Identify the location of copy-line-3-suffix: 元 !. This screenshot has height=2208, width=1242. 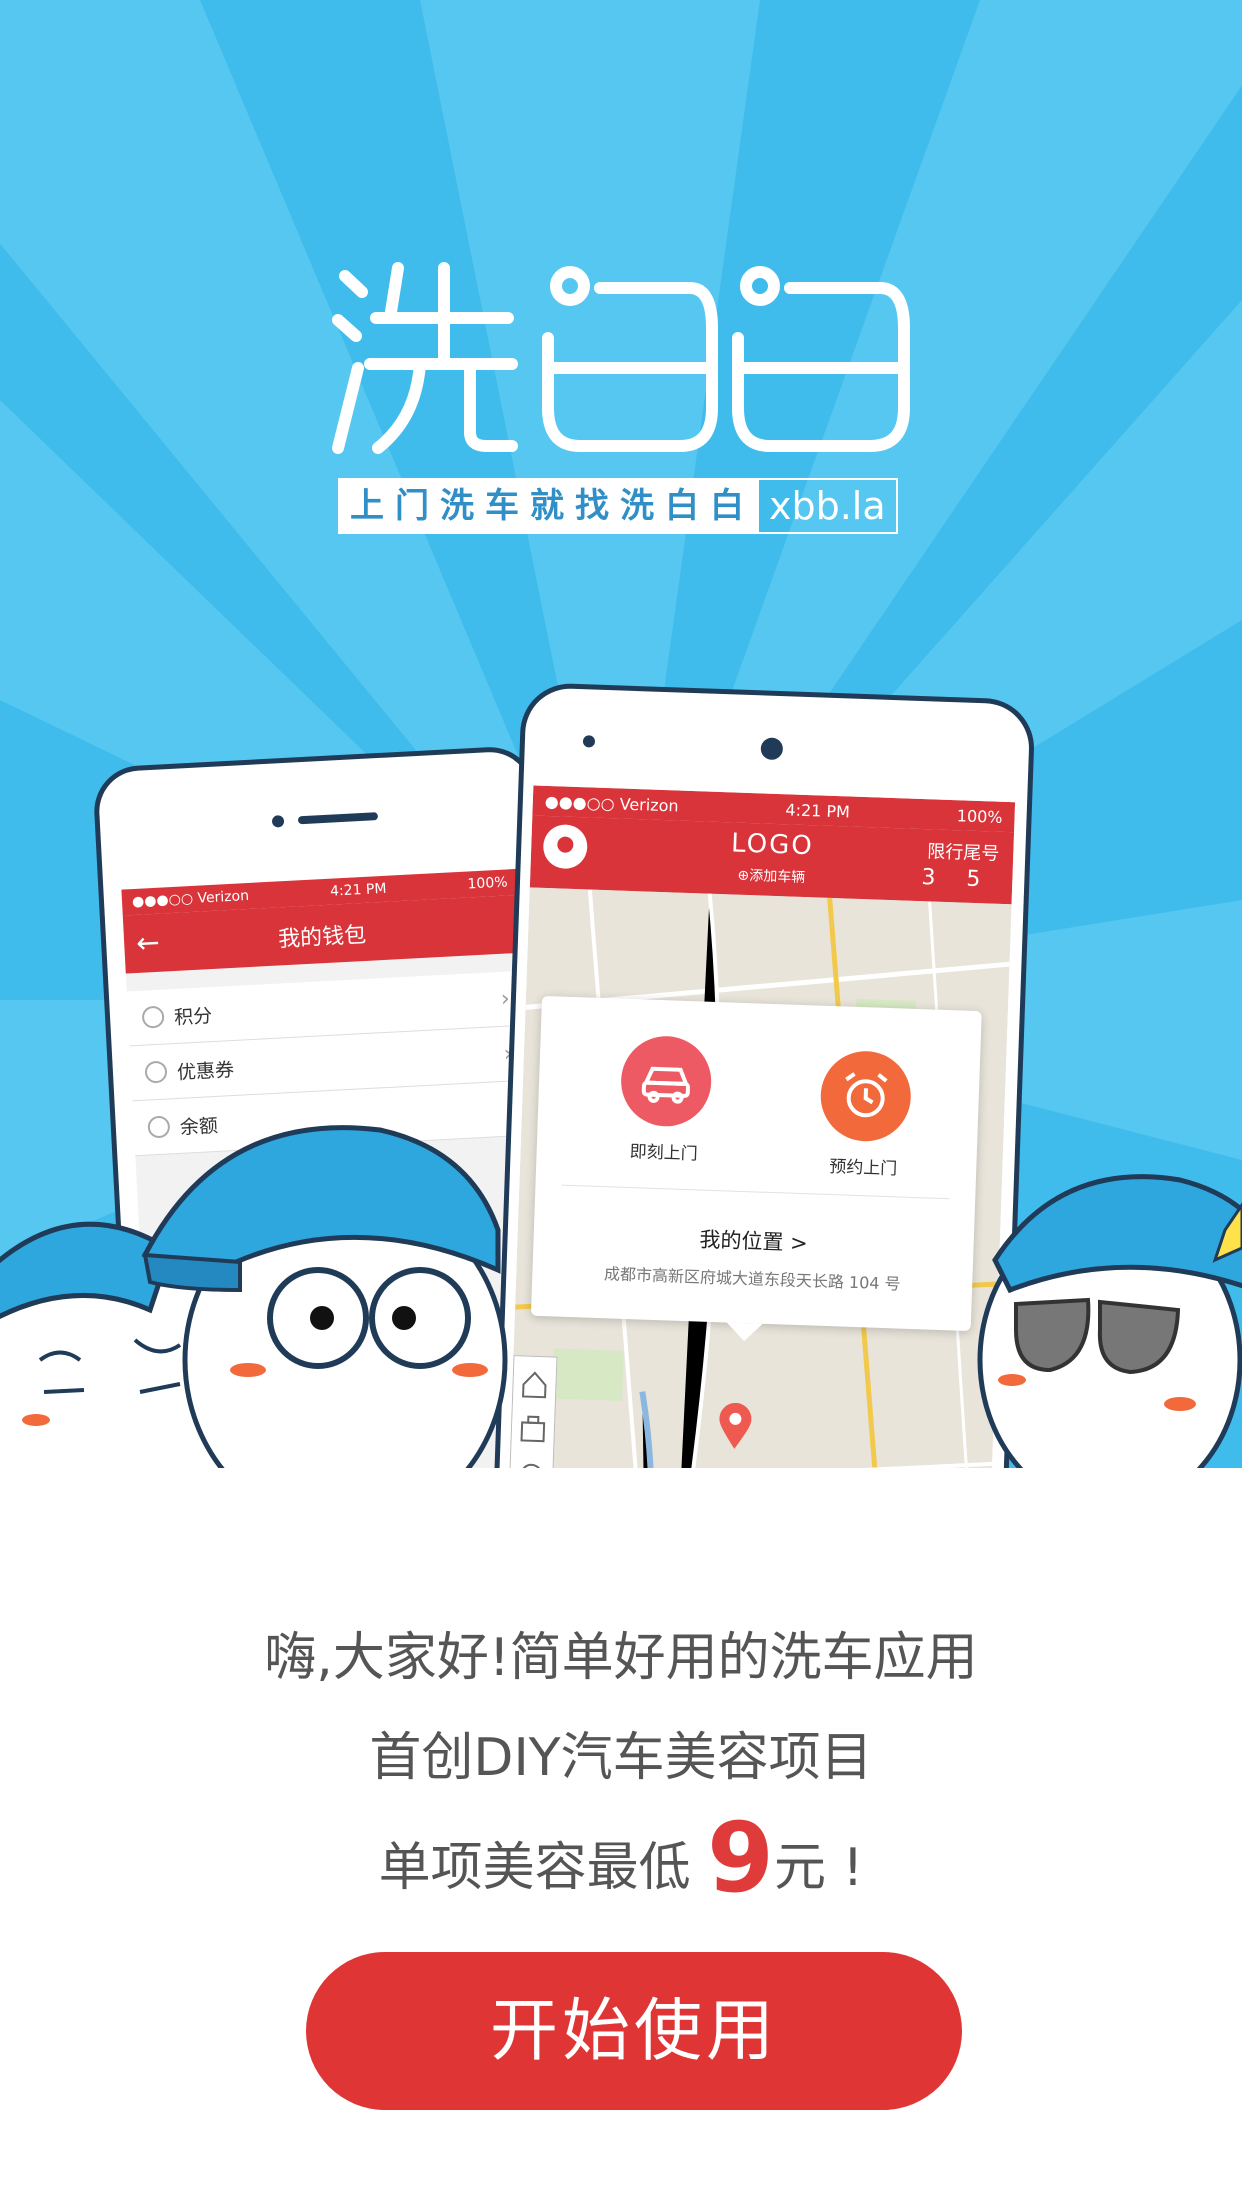
(818, 1868).